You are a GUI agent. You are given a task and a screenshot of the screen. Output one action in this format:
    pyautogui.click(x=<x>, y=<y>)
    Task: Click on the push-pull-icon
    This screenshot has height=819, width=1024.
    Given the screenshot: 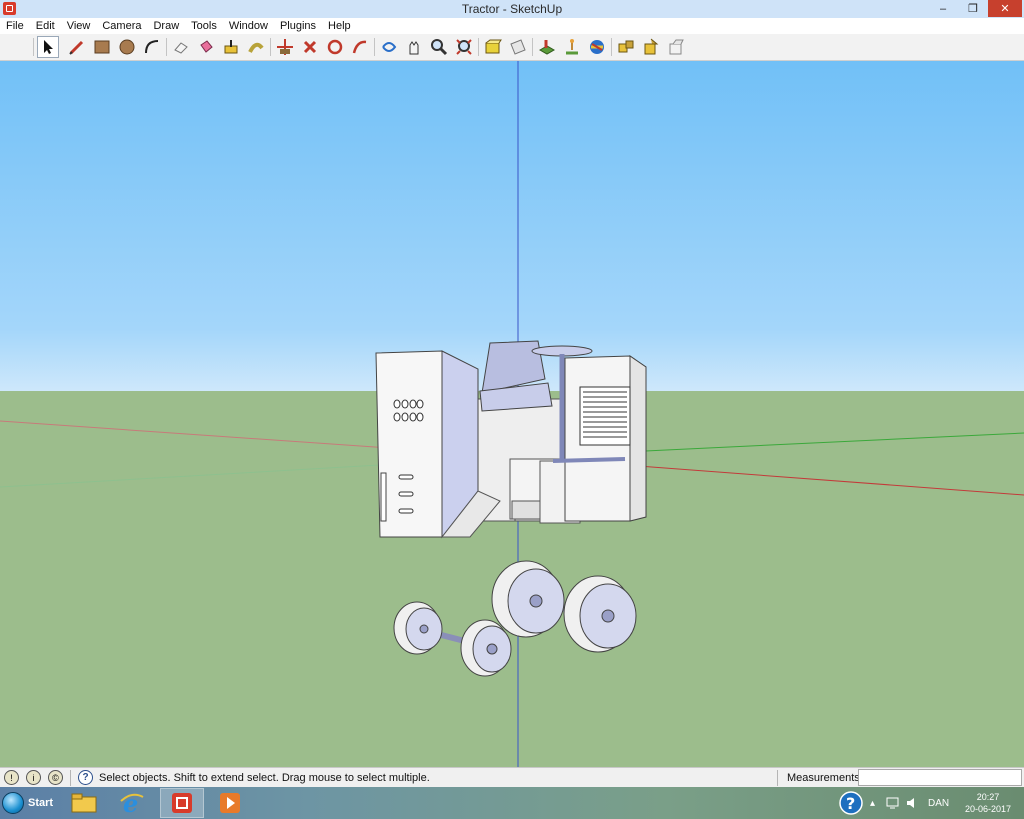 What is the action you would take?
    pyautogui.click(x=231, y=47)
    